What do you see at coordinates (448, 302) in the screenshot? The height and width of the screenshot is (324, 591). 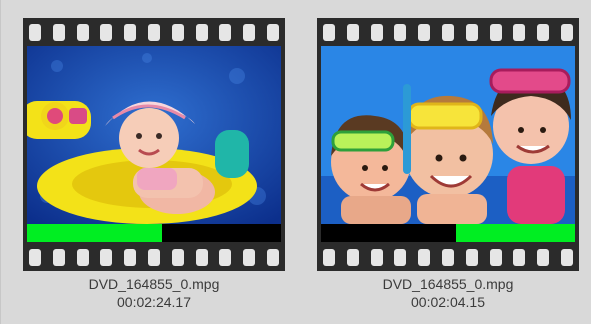 I see `clip-duration: 00:02:04.15` at bounding box center [448, 302].